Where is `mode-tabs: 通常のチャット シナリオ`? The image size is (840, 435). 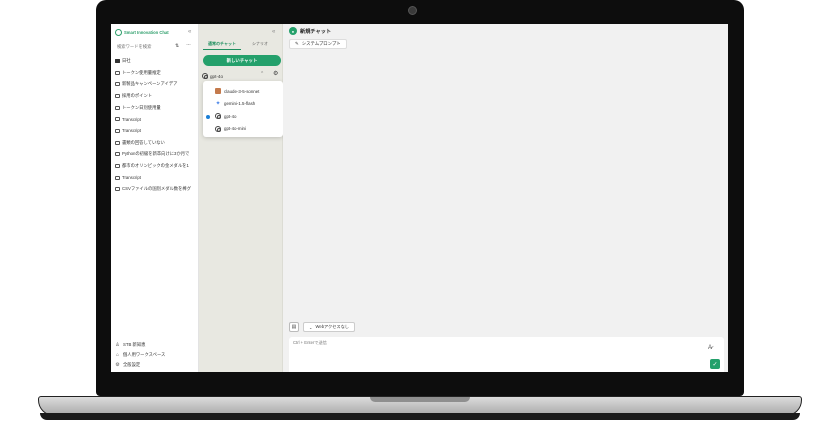
mode-tabs: 通常のチャット シナリオ is located at coordinates (241, 45).